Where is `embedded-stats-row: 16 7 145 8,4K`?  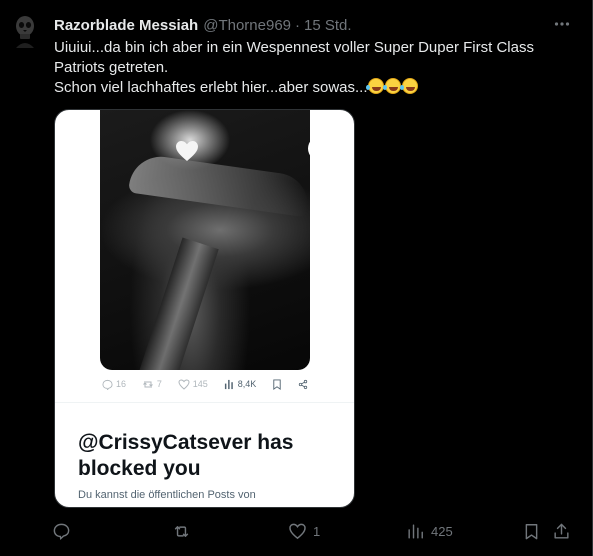
embedded-stats-row: 16 7 145 8,4K is located at coordinates (205, 384).